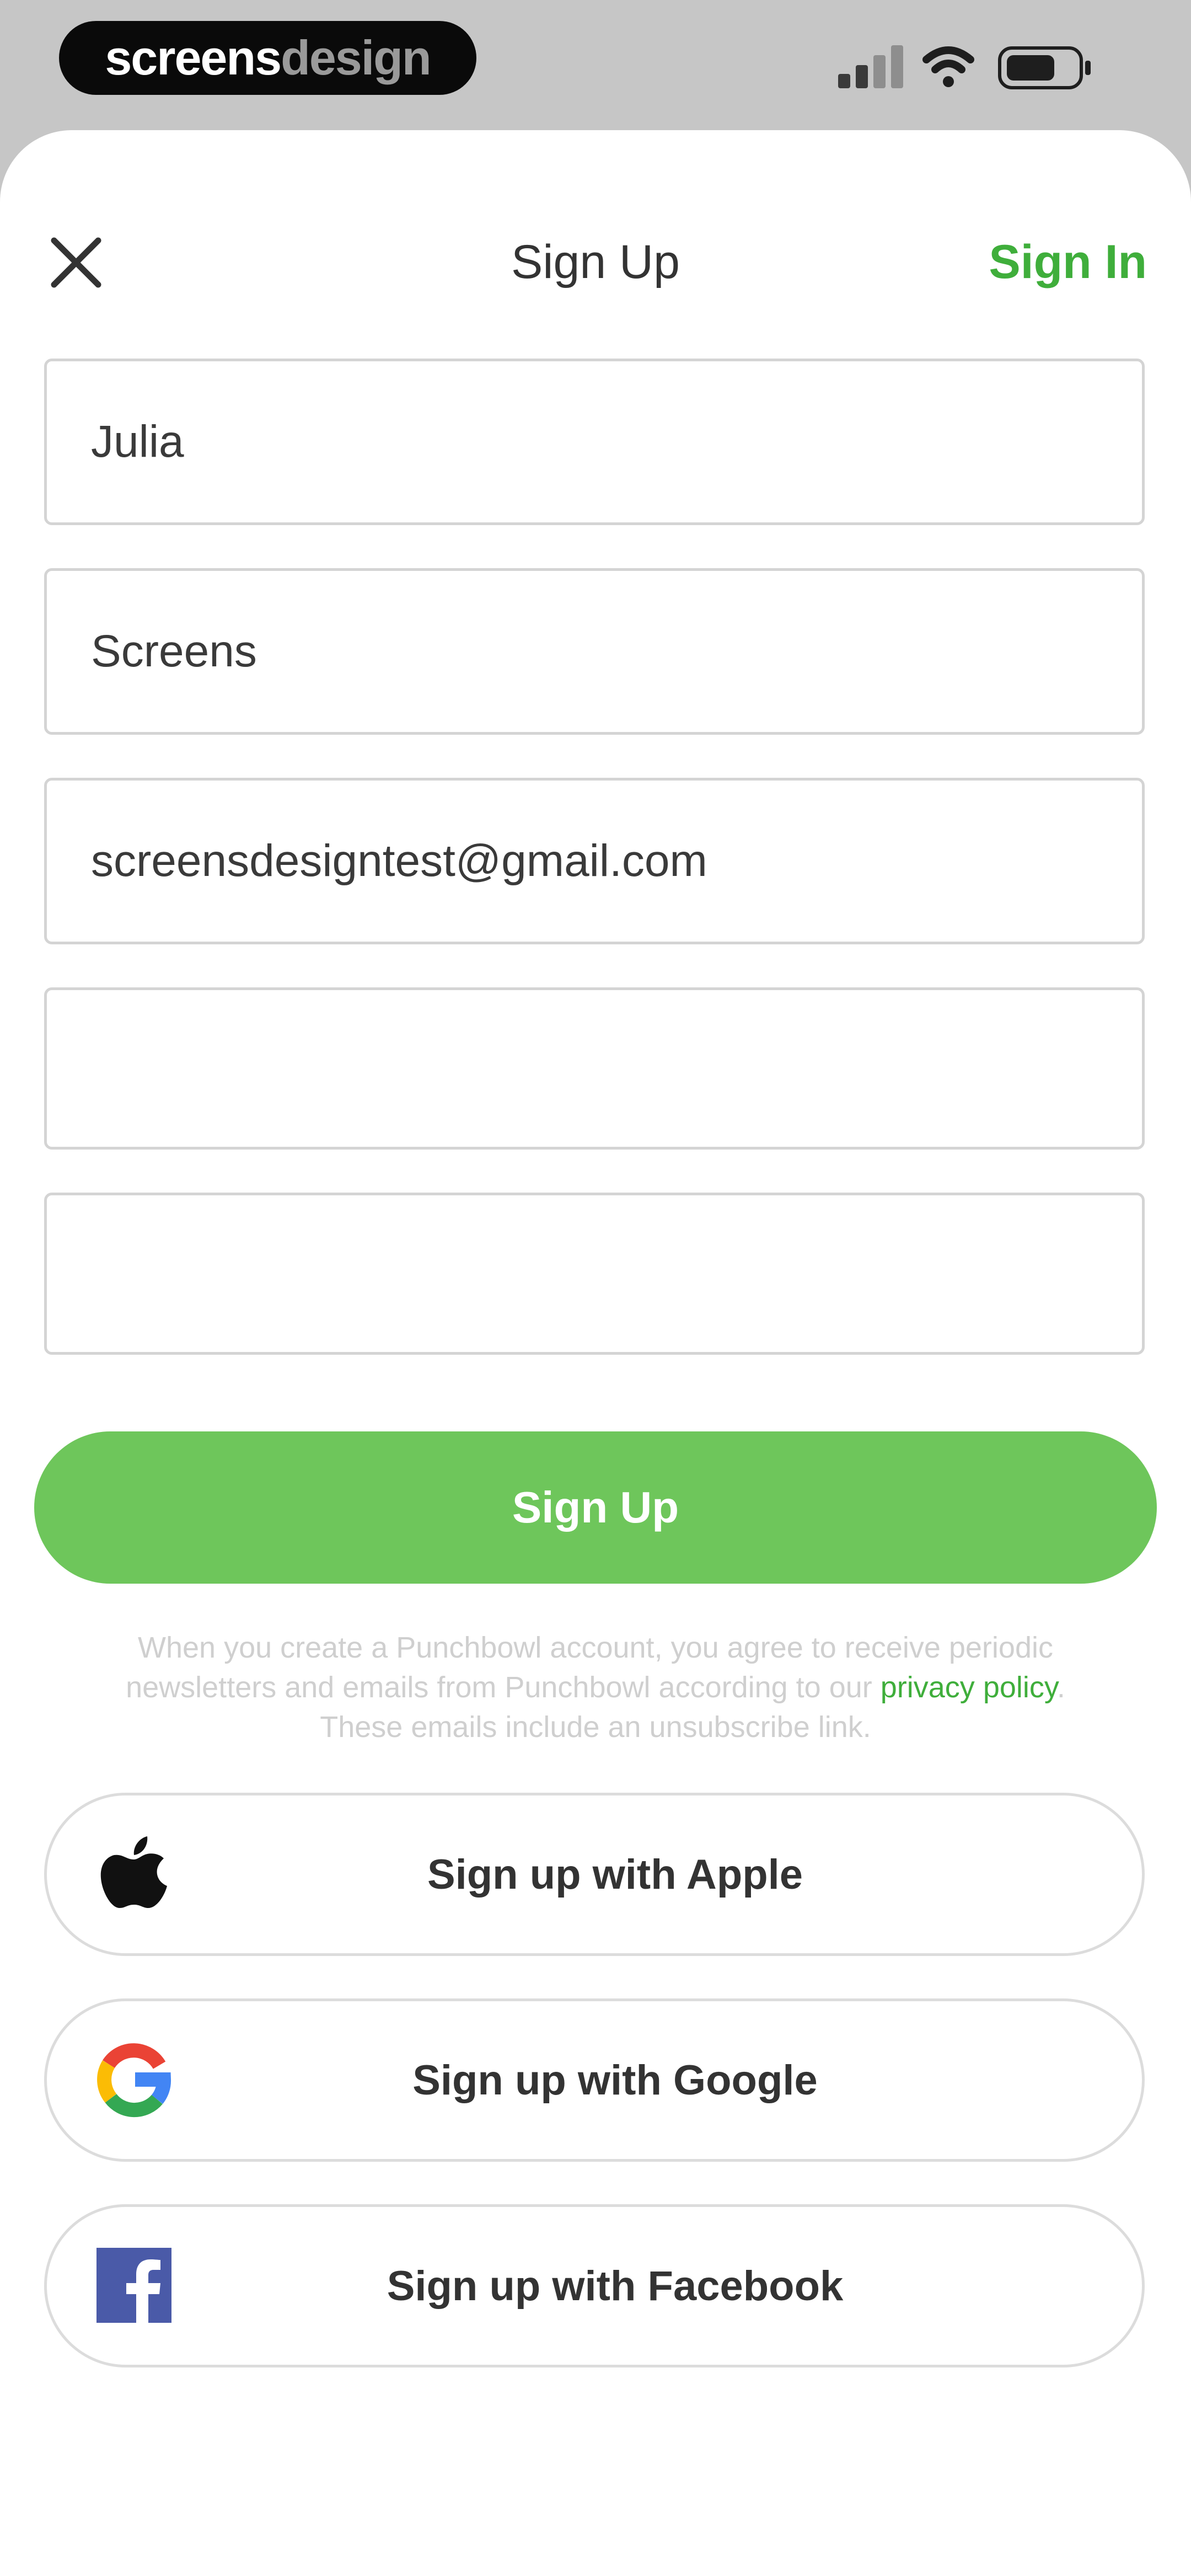 The image size is (1191, 2576). I want to click on brand-logo: screens design, so click(267, 58).